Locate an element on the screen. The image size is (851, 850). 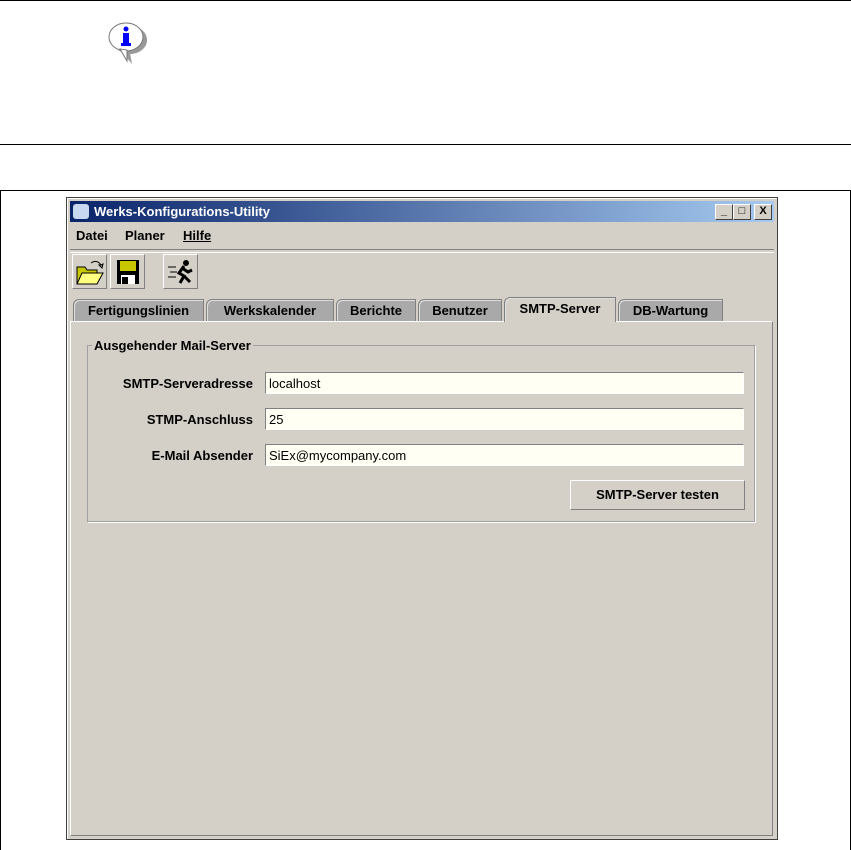
info-icon is located at coordinates (128, 44).